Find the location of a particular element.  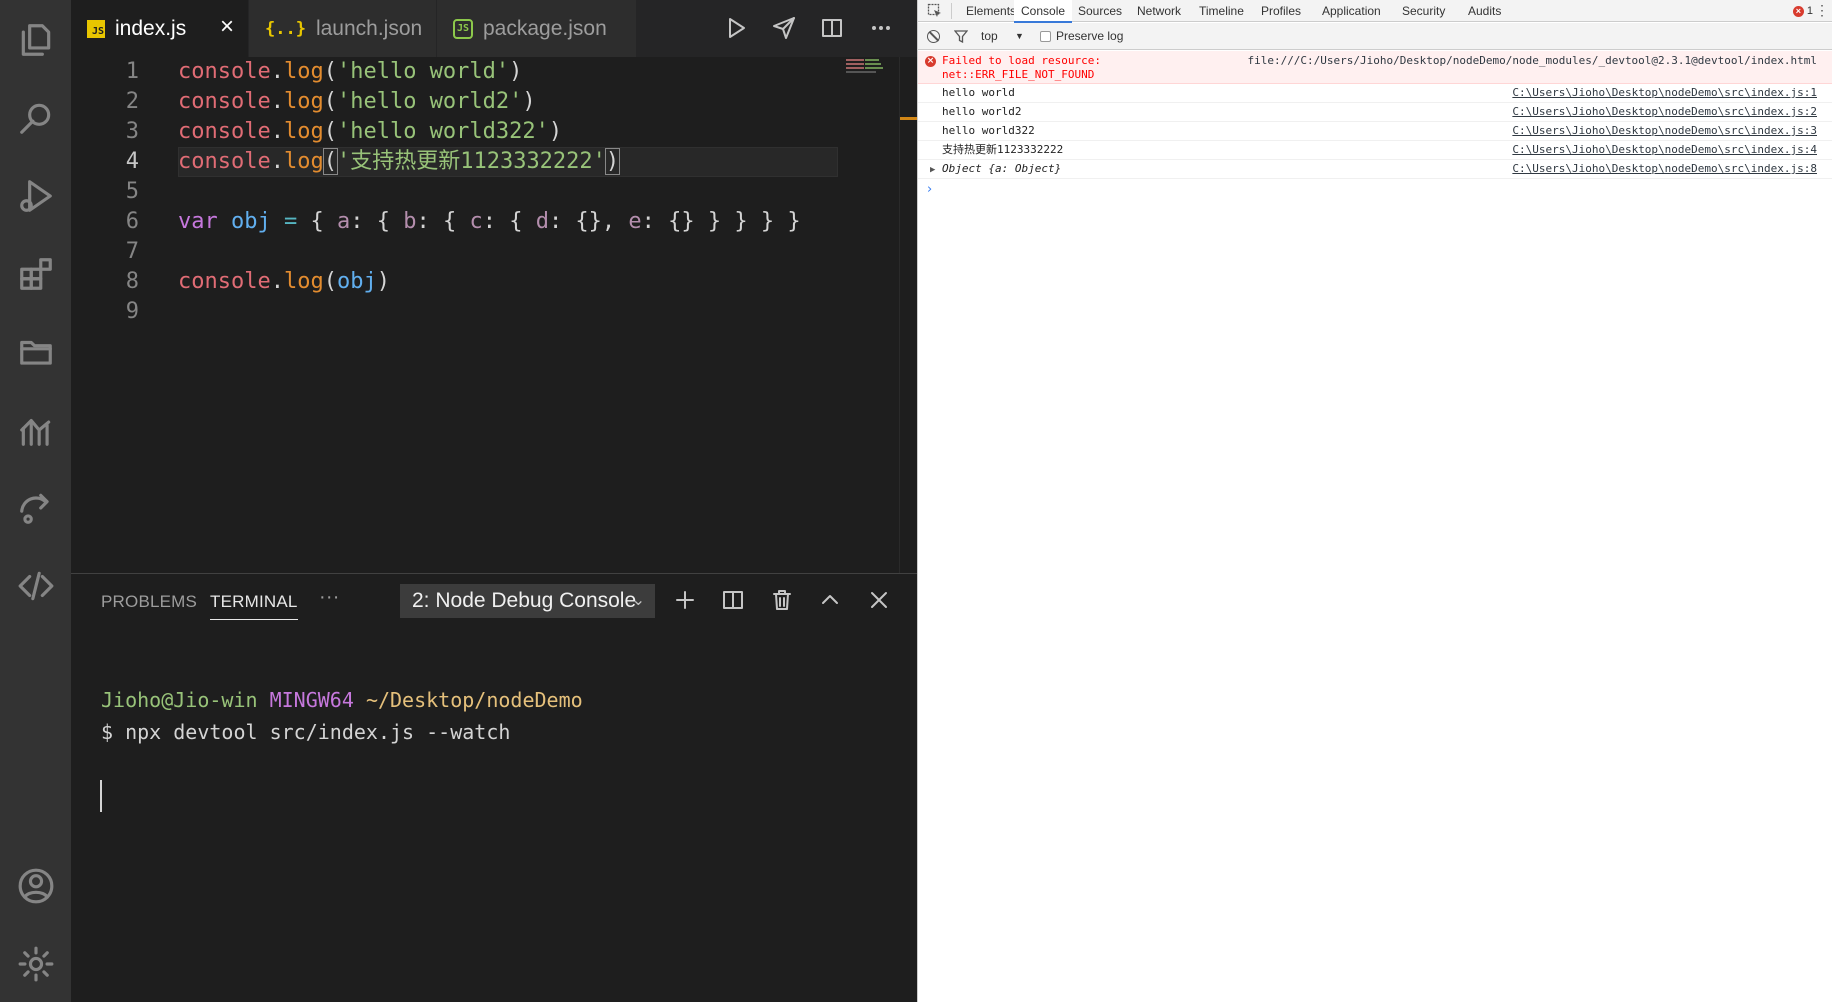

split-terminal-icon is located at coordinates (733, 600).